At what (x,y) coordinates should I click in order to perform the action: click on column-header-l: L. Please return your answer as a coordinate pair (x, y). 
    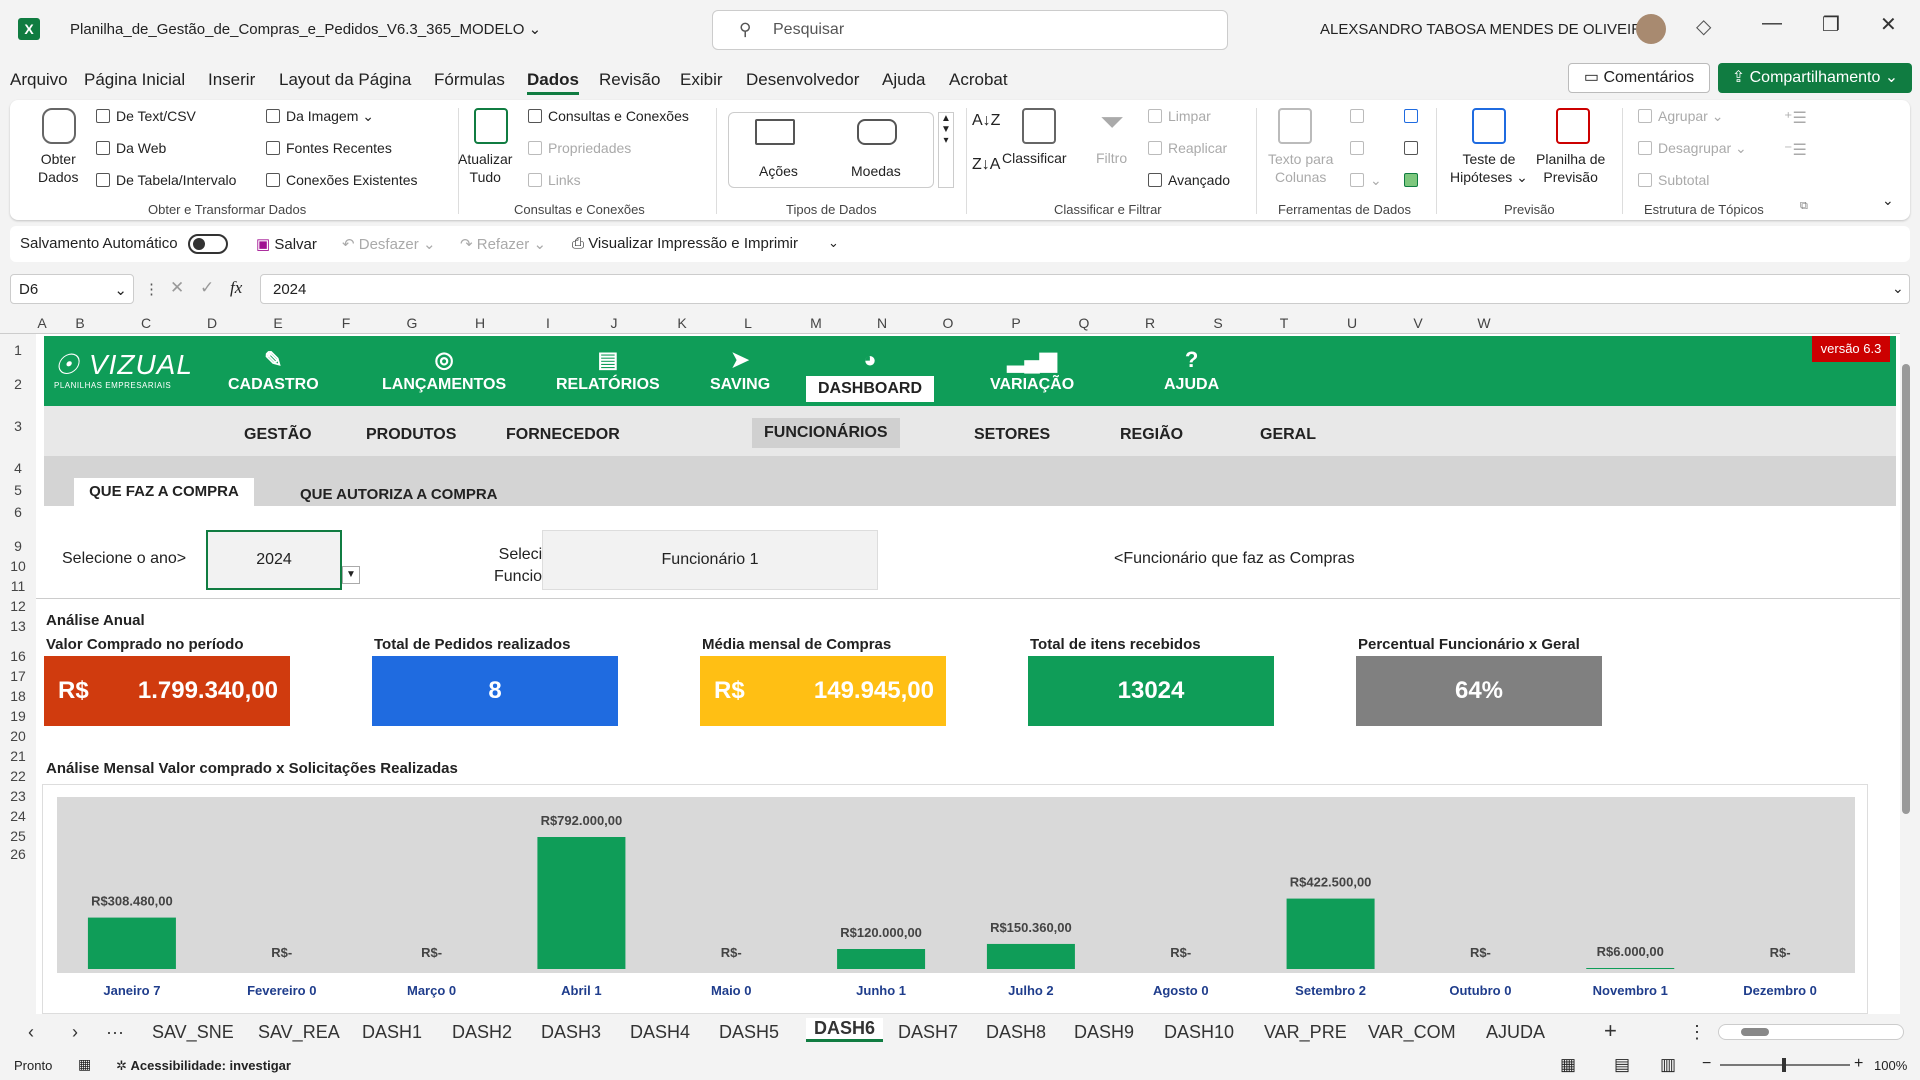
    Looking at the image, I should click on (748, 323).